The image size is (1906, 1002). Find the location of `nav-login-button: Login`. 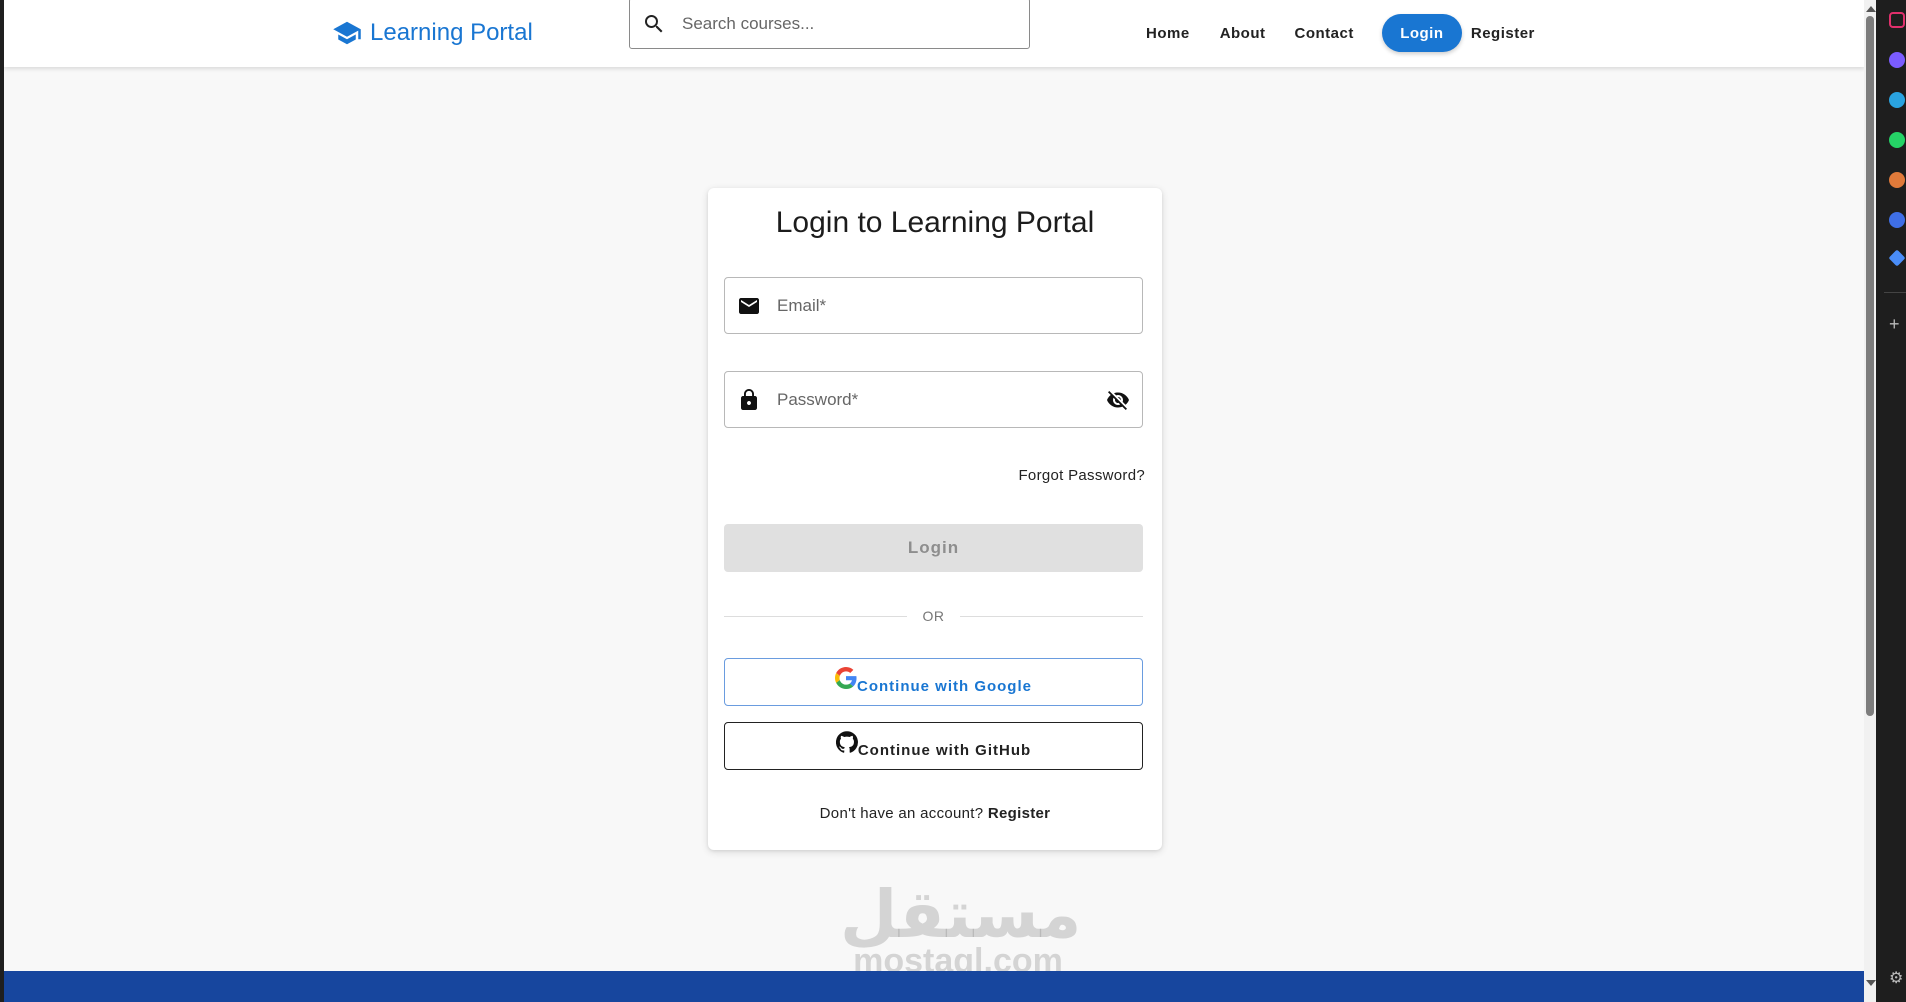

nav-login-button: Login is located at coordinates (1421, 33).